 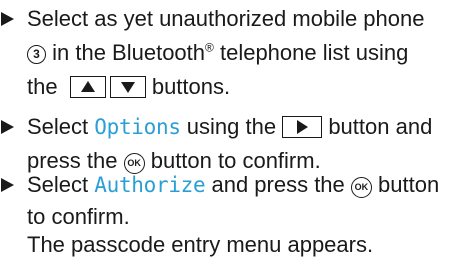 What do you see at coordinates (188, 86) in the screenshot?
I see `step-text: buttons.` at bounding box center [188, 86].